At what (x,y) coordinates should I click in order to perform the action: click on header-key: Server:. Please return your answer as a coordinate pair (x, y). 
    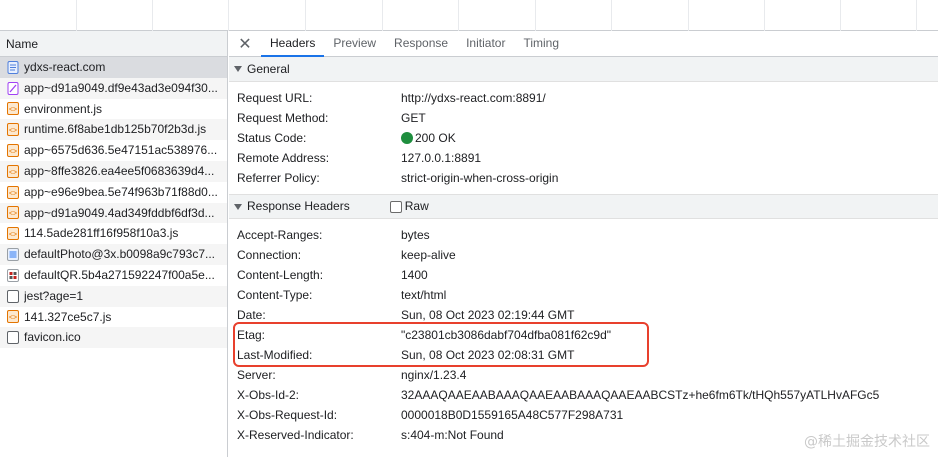
    Looking at the image, I should click on (256, 375).